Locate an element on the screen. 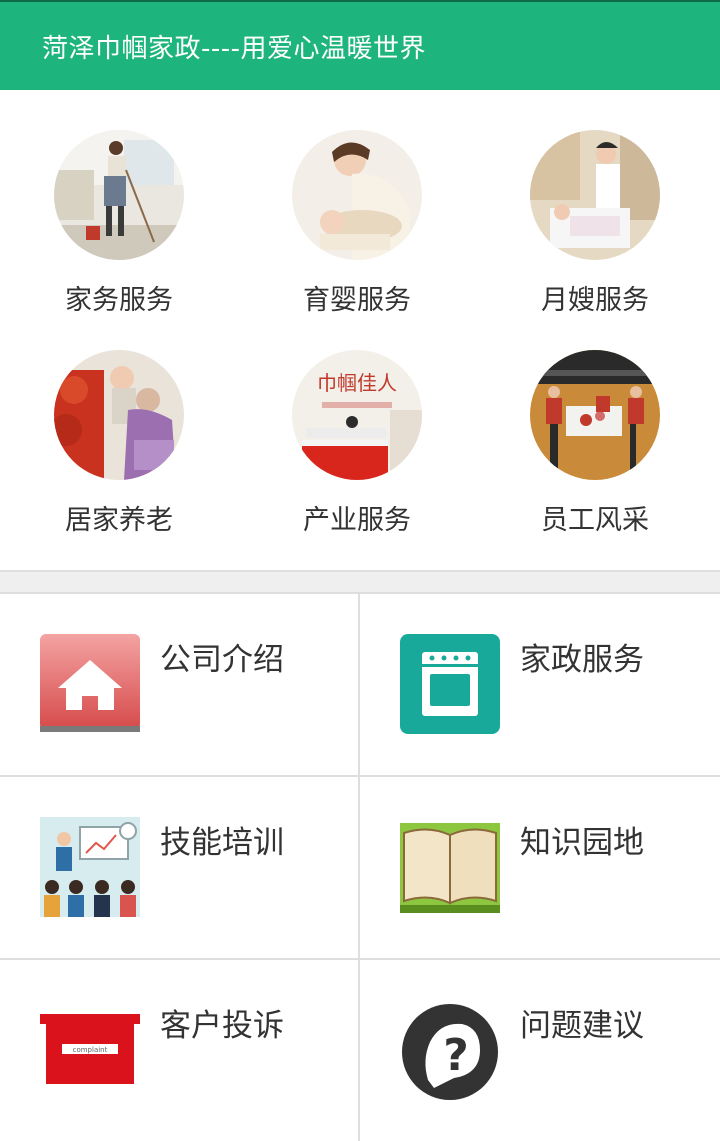 This screenshot has height=1141, width=720. maternity-photo is located at coordinates (595, 195).